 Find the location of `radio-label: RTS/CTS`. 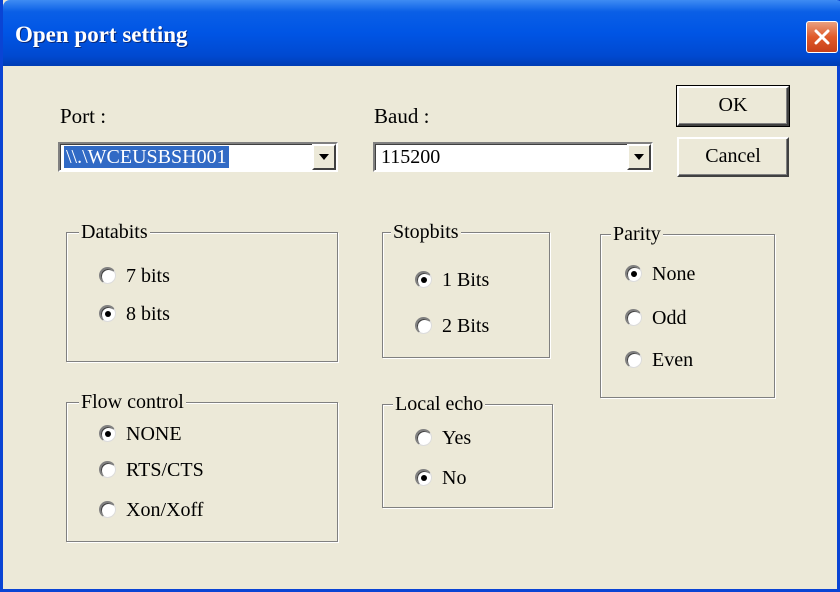

radio-label: RTS/CTS is located at coordinates (165, 470).